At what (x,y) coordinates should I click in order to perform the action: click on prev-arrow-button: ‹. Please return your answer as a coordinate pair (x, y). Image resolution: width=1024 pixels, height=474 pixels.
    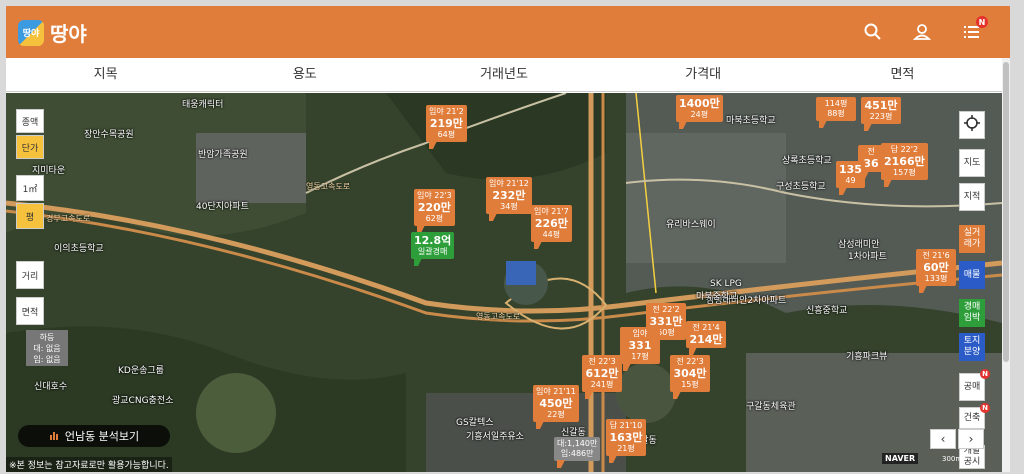
    Looking at the image, I should click on (943, 439).